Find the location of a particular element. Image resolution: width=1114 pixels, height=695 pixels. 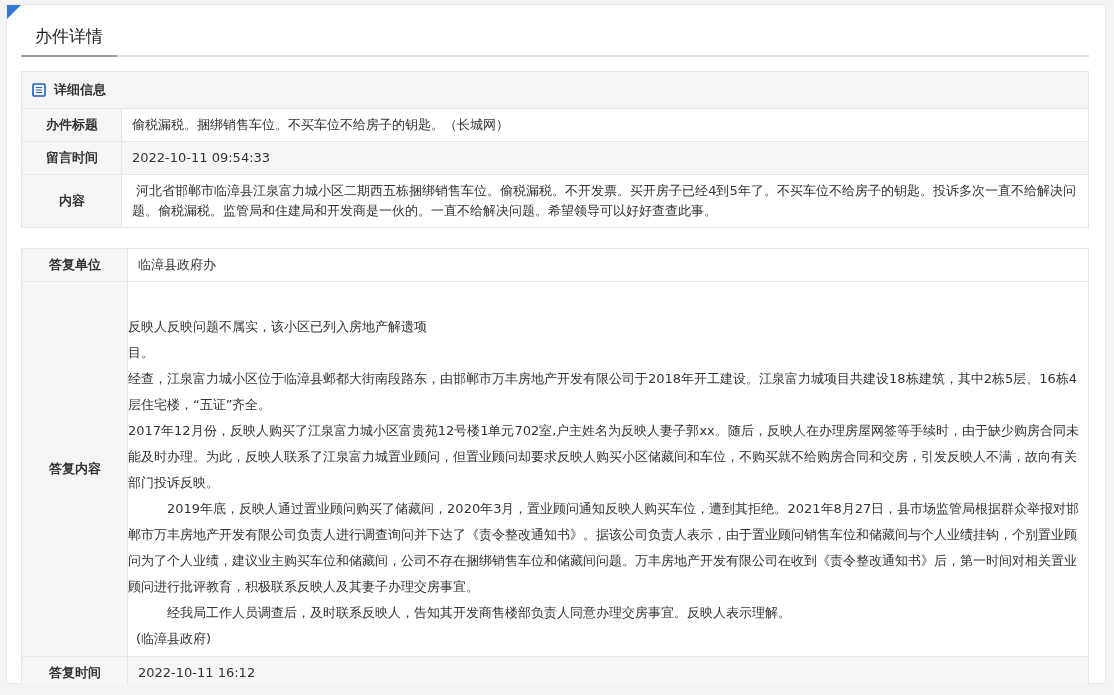

reply-paragraph: 经我局工作人员调查后，及时联系反映人，告知其开发商售楼部负责人同意办理交房事宜。反映人表示理解。 is located at coordinates (479, 613).